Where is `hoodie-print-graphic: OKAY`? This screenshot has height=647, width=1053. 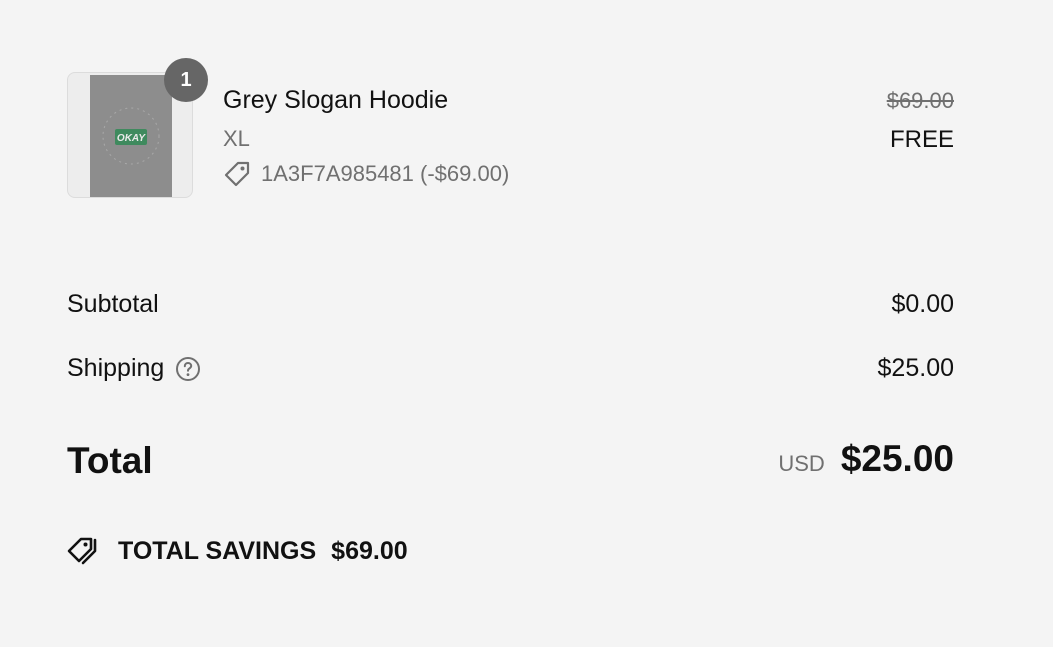 hoodie-print-graphic: OKAY is located at coordinates (131, 136).